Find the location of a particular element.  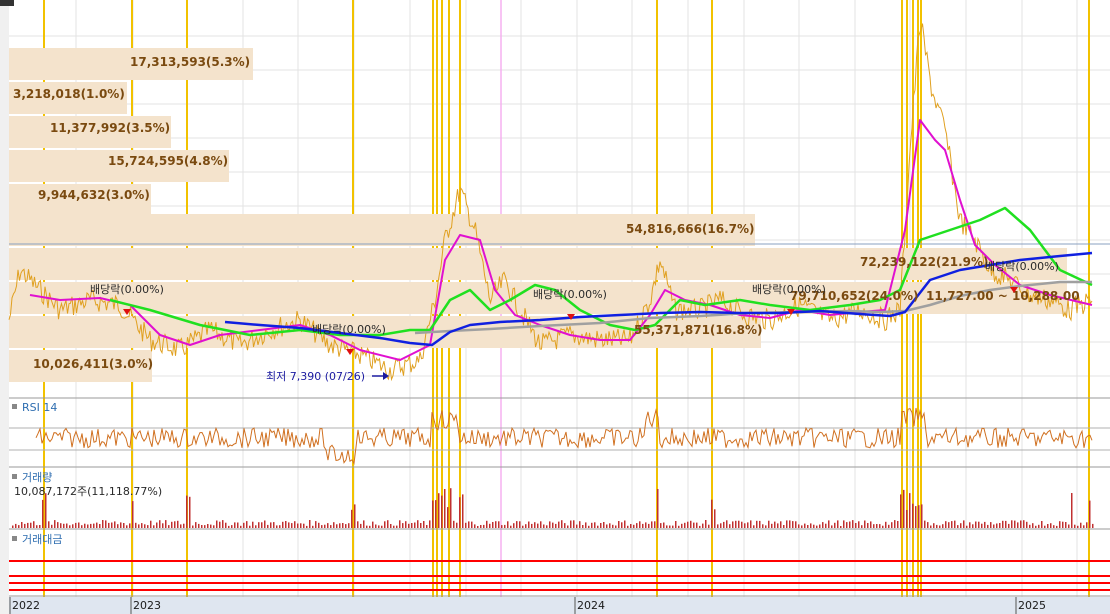

range-label: 11,727.00 ~ 10,288.00 is located at coordinates (1003, 296).